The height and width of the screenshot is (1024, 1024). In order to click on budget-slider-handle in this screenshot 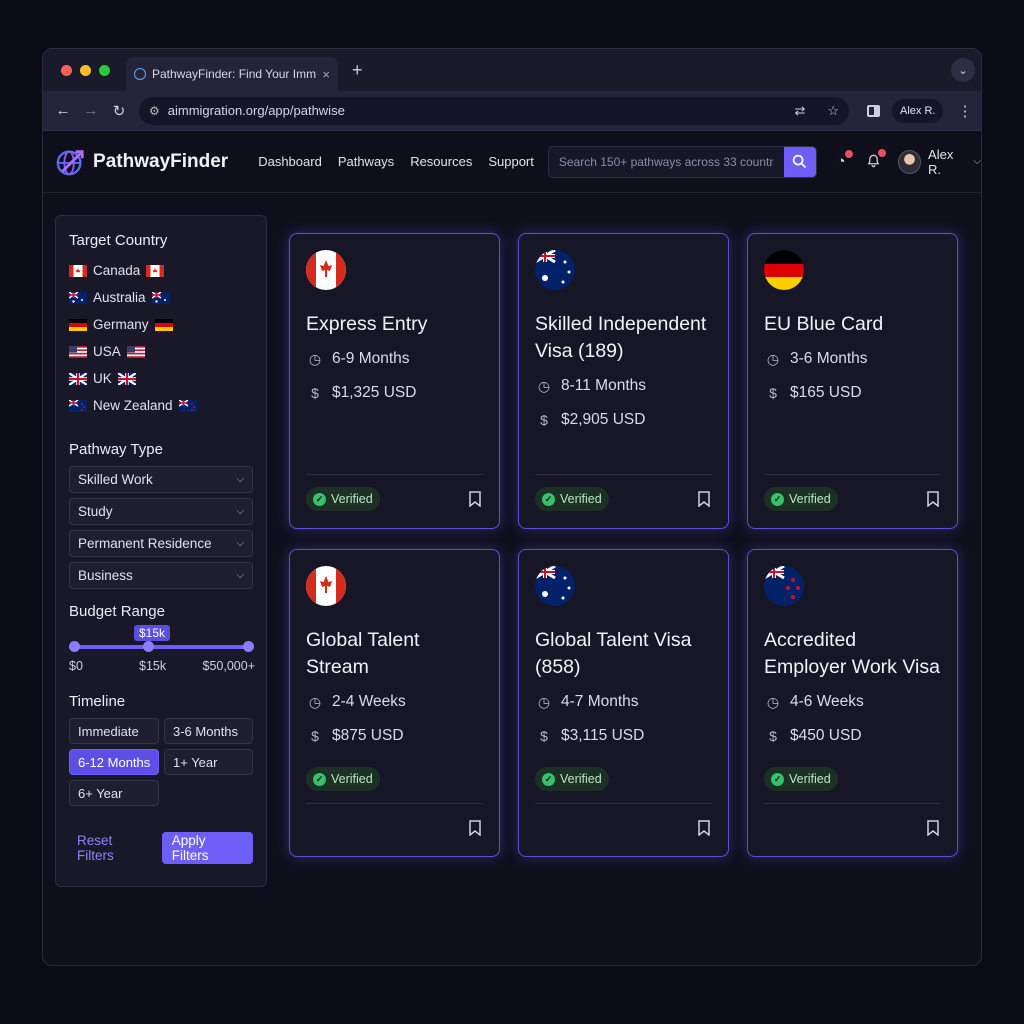, I will do `click(148, 646)`.